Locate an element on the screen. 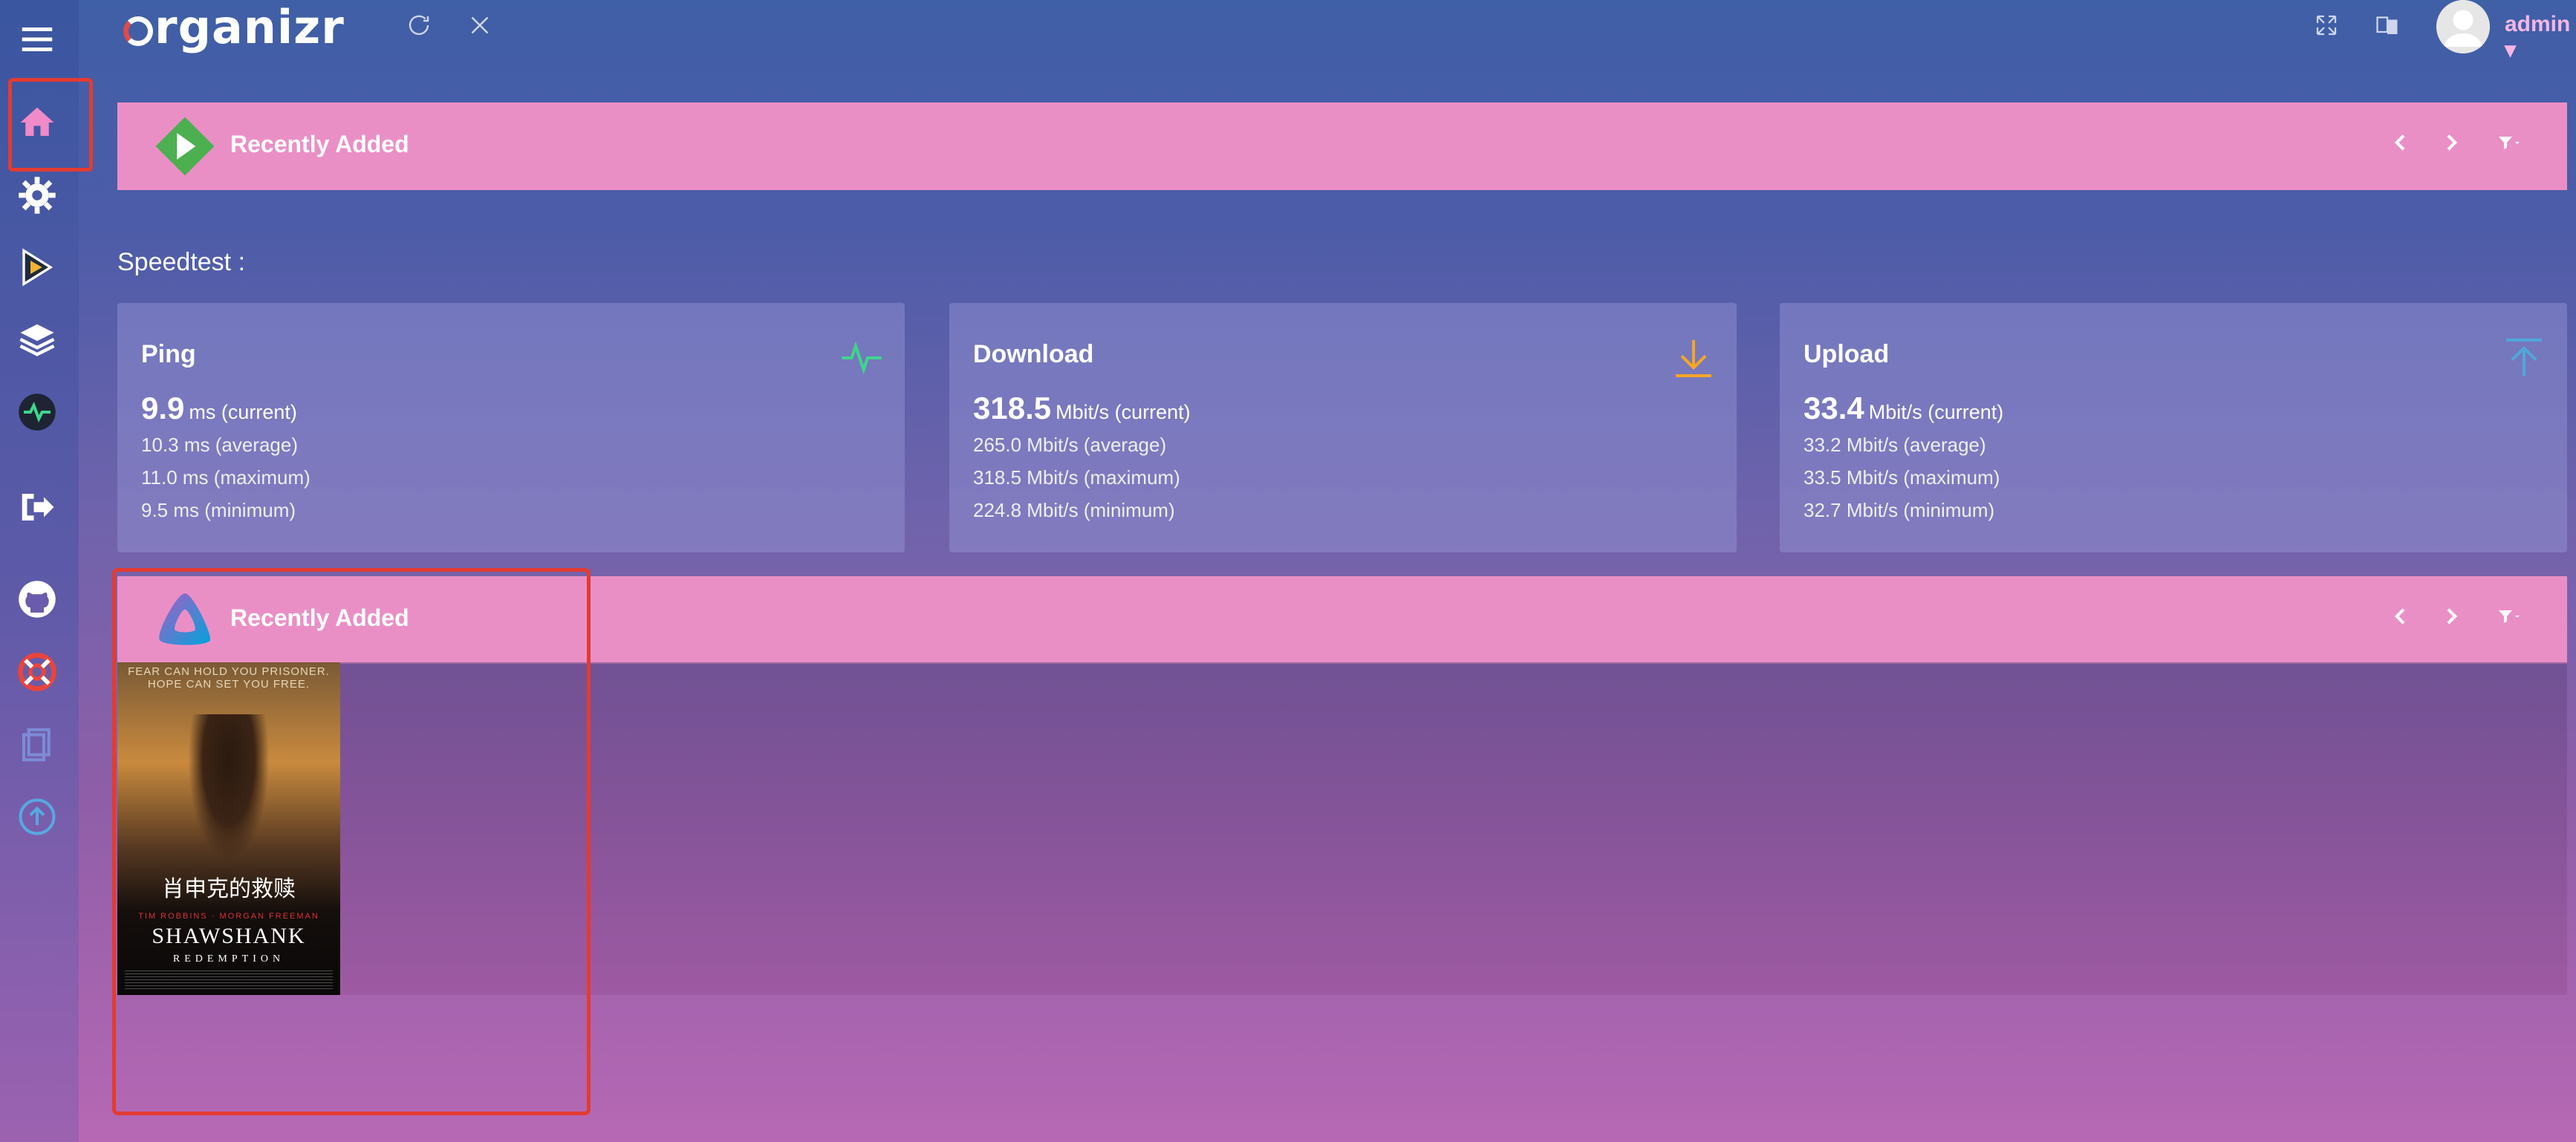  layers-icon is located at coordinates (37, 339).